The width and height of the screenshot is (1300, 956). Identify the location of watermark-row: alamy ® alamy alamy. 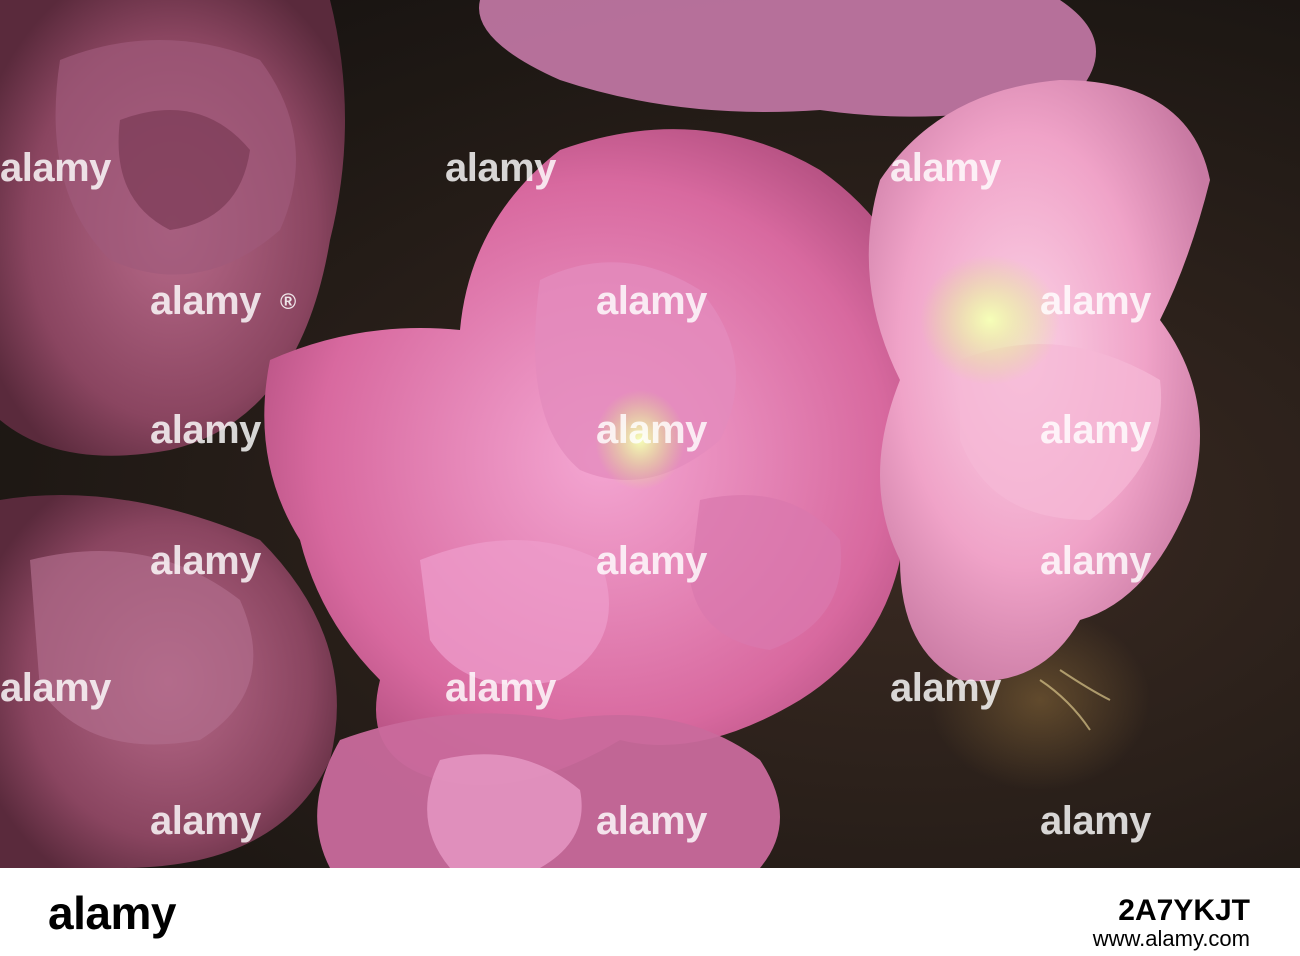
(650, 301).